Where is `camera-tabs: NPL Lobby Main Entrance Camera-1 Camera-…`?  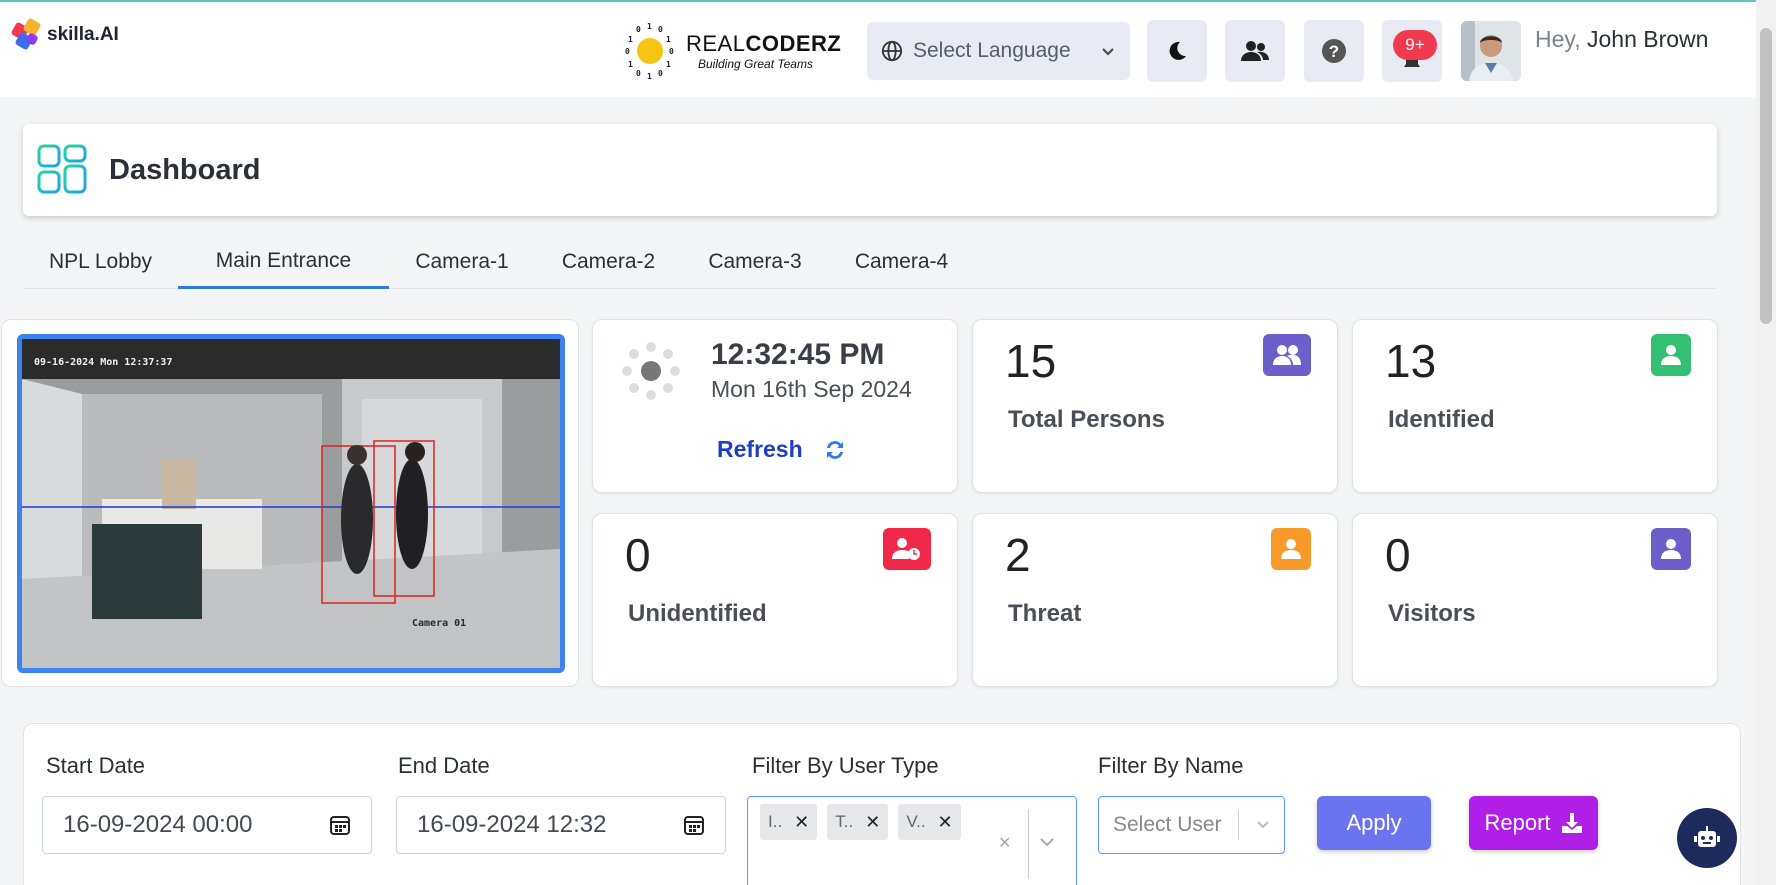
camera-tabs: NPL Lobby Main Entrance Camera-1 Camera-… is located at coordinates (870, 262).